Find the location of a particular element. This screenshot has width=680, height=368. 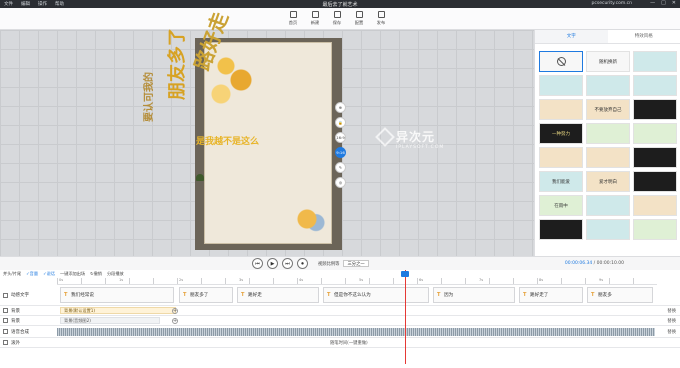

volume-toggle: ✓音量 is located at coordinates (32, 274).